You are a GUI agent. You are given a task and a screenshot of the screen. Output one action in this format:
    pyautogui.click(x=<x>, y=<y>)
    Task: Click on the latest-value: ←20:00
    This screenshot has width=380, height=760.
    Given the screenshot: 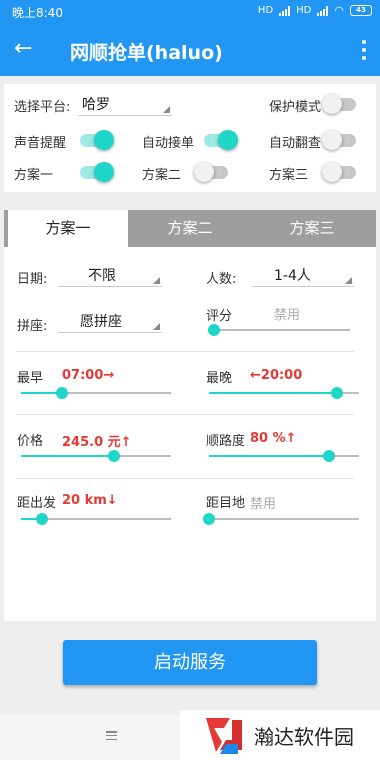 What is the action you would take?
    pyautogui.click(x=276, y=375)
    